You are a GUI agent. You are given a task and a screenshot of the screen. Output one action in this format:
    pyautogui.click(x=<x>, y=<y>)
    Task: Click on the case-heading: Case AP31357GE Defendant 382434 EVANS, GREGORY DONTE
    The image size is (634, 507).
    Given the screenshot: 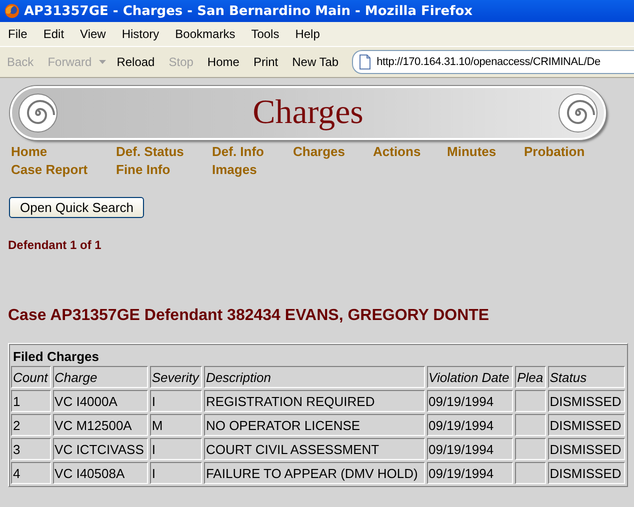 What is the action you would take?
    pyautogui.click(x=249, y=316)
    